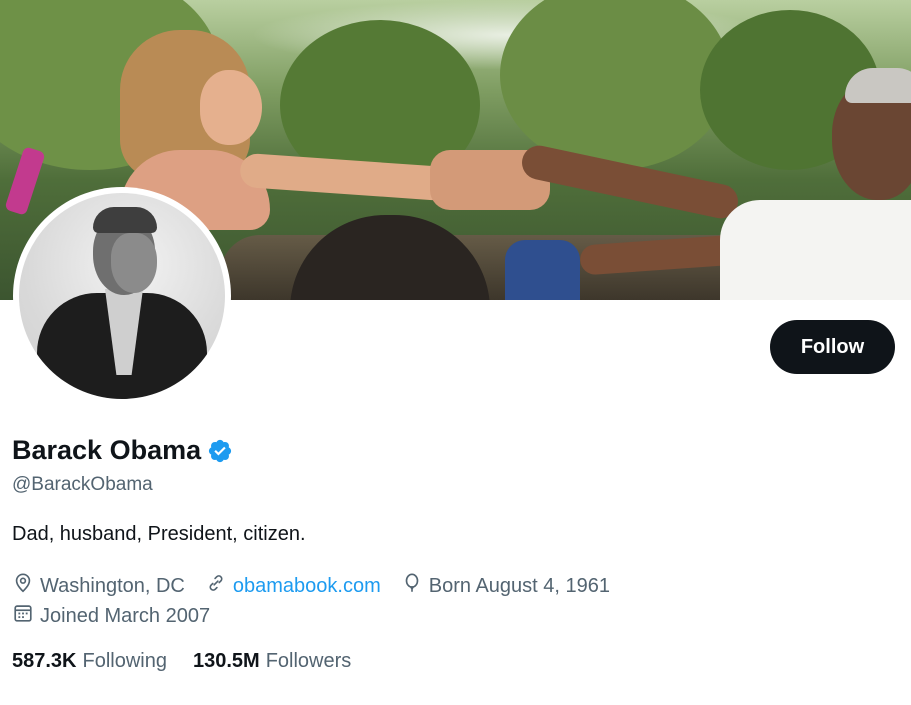 The width and height of the screenshot is (911, 705). Describe the element at coordinates (615, 85) in the screenshot. I see `banner-foliage` at that location.